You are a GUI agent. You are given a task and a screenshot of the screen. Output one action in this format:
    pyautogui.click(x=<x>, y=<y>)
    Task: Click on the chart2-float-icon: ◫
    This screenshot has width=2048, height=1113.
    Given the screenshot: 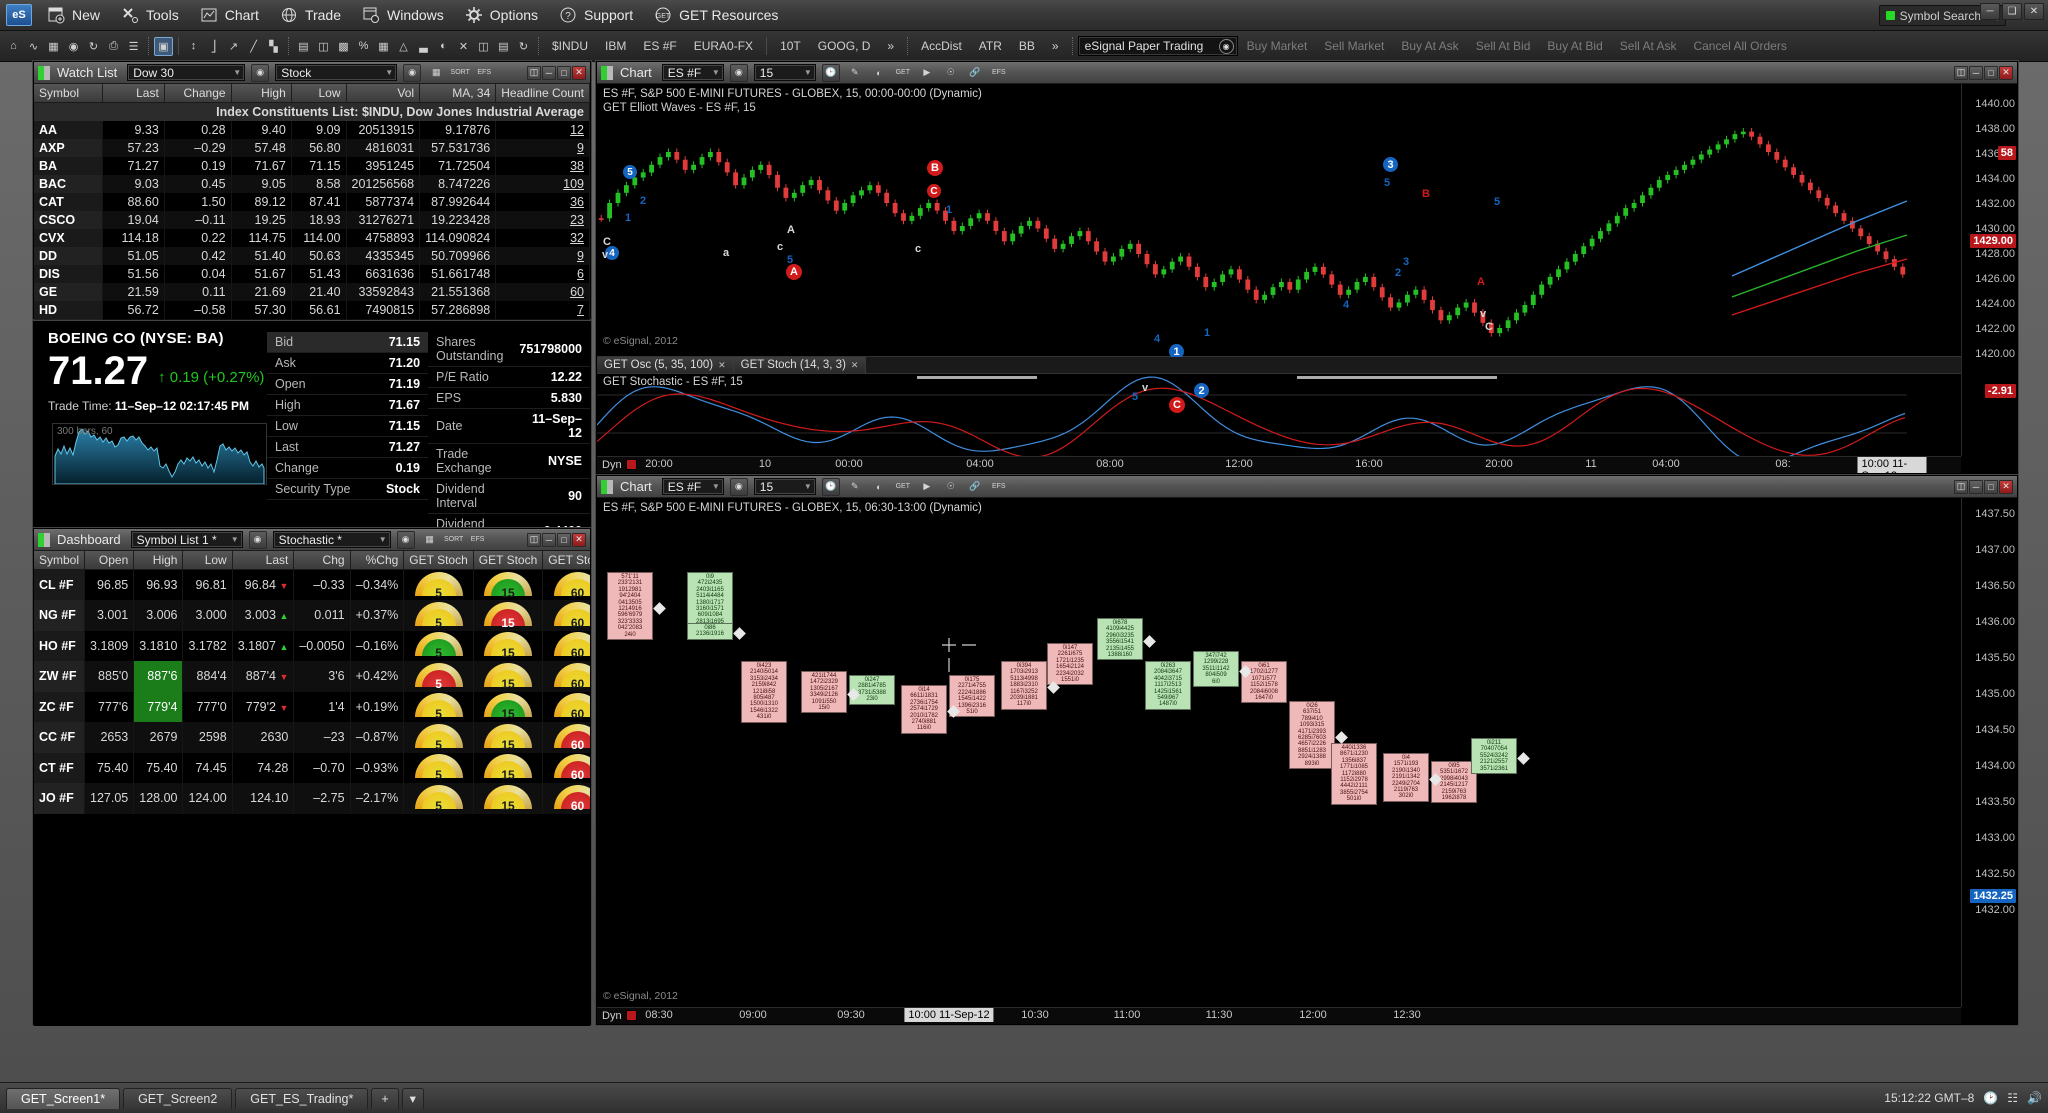 What is the action you would take?
    pyautogui.click(x=1961, y=486)
    